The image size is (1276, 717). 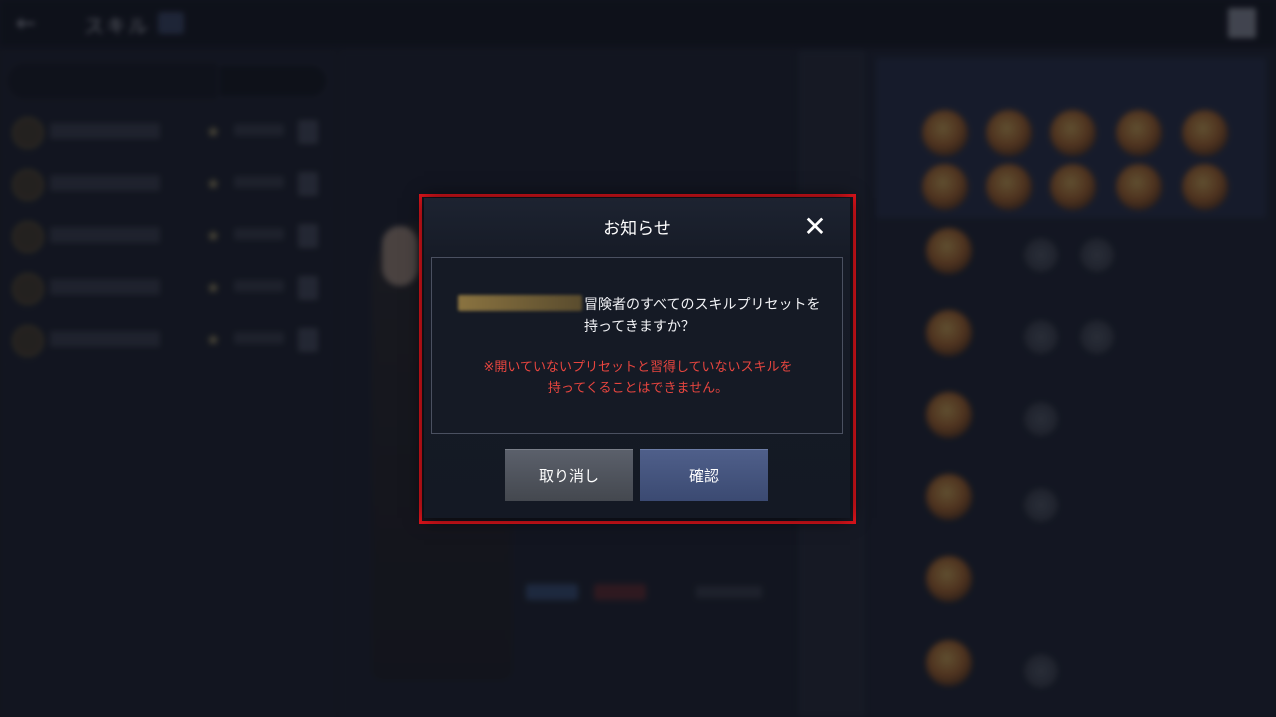 I want to click on cancel-button: 取り消し, so click(x=569, y=475).